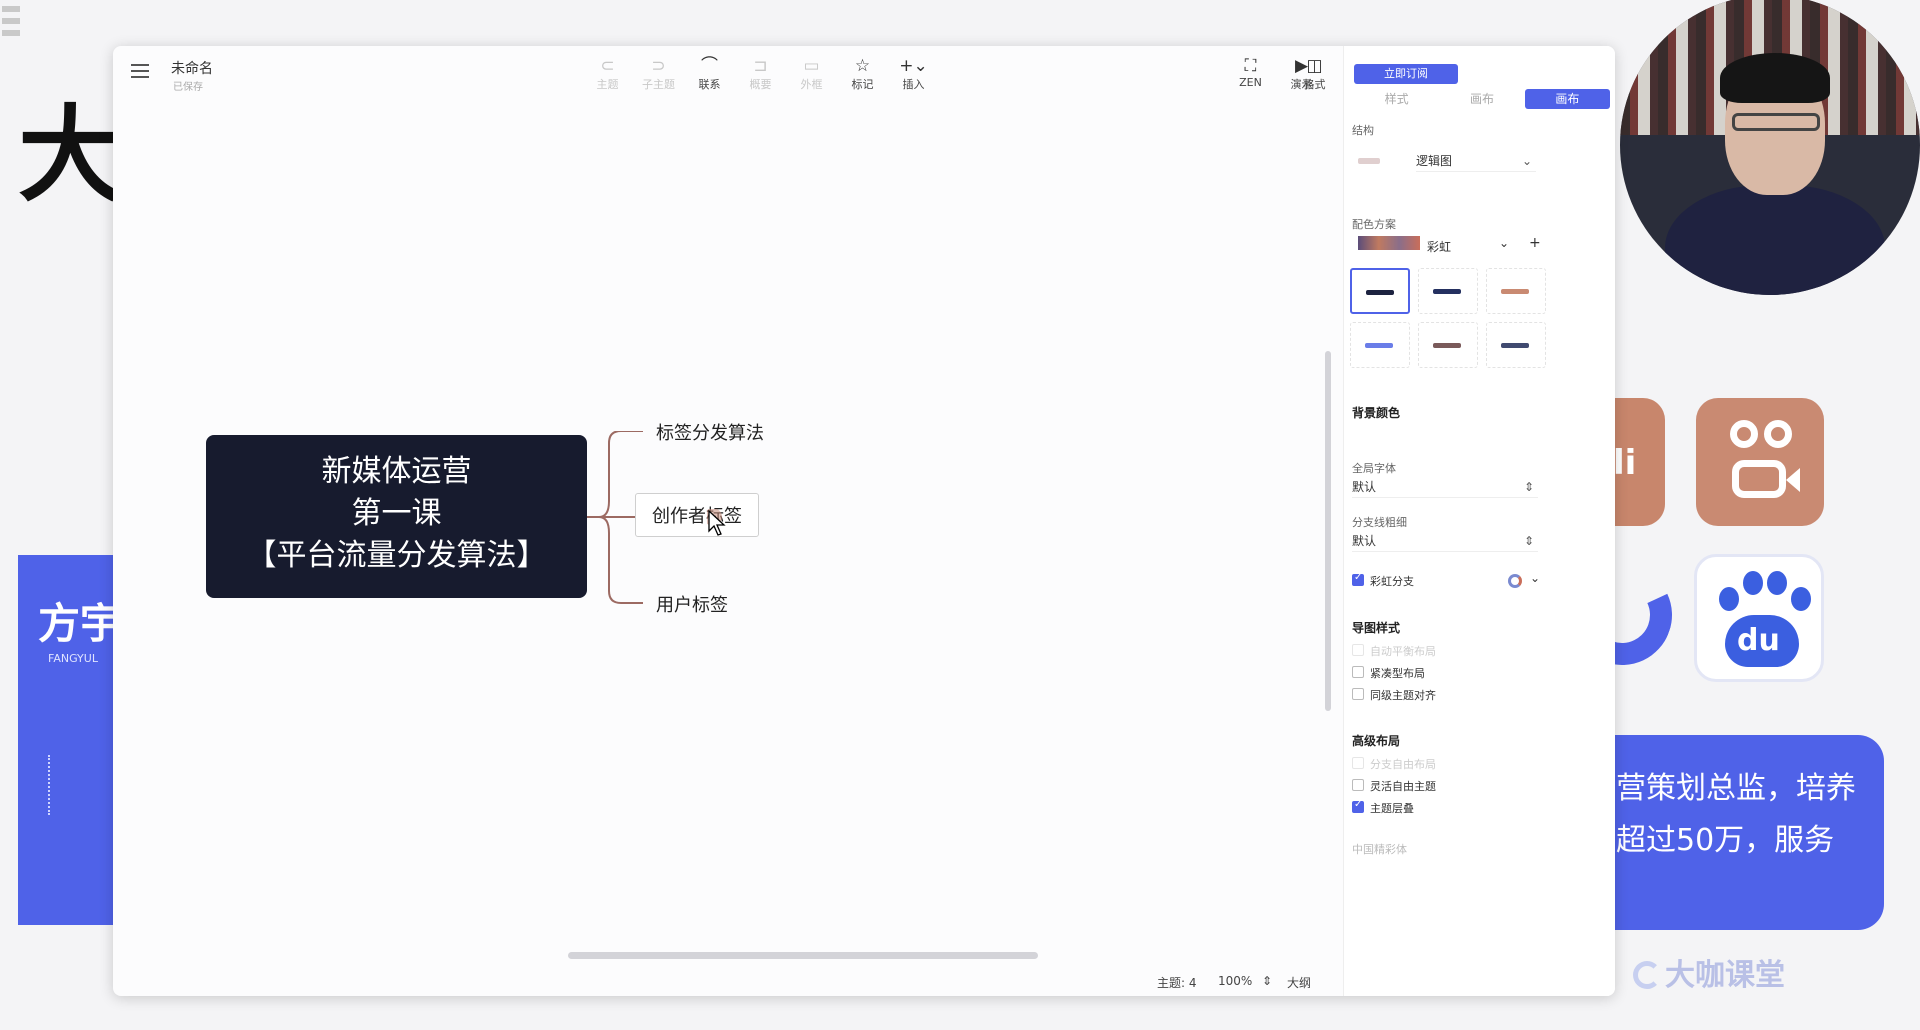 The image size is (1920, 1030). What do you see at coordinates (1397, 673) in the screenshot?
I see `compact-layout-label: 紧凑型布局` at bounding box center [1397, 673].